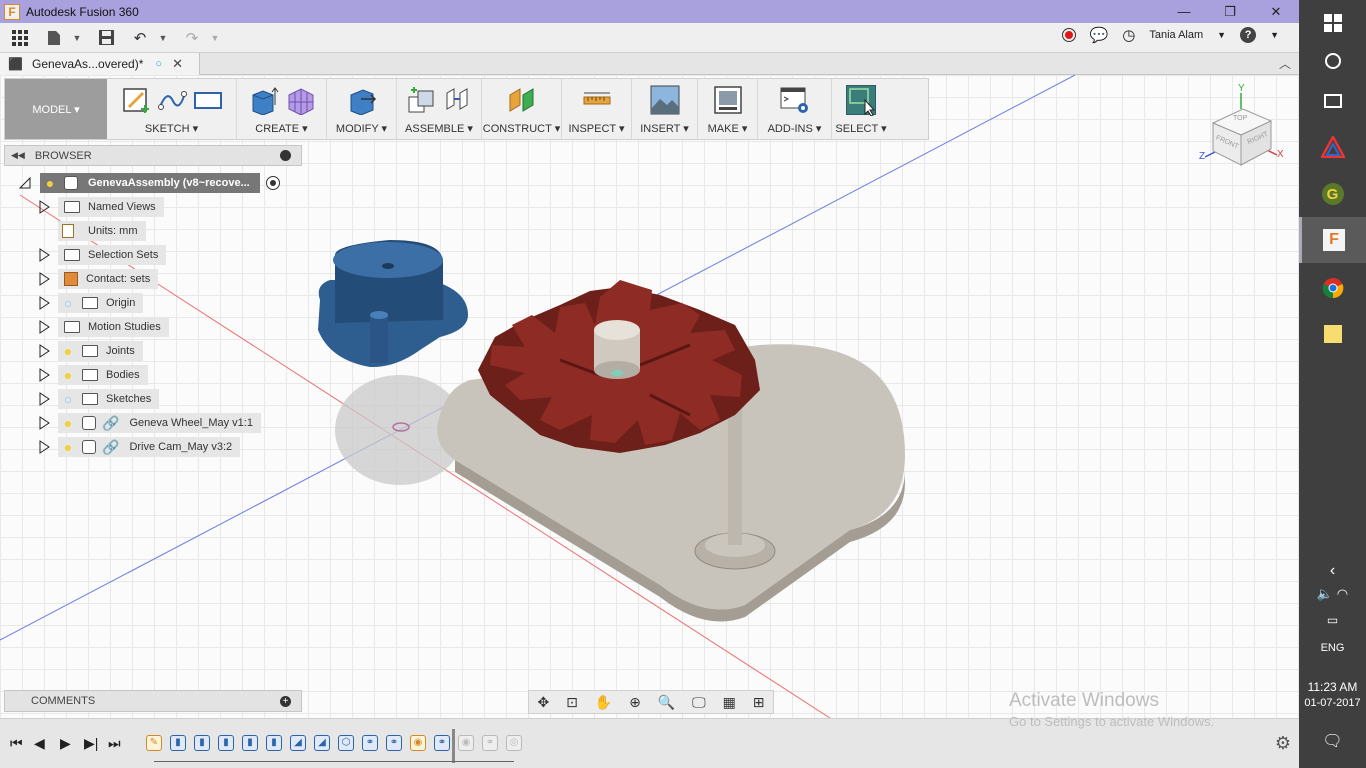 The width and height of the screenshot is (1366, 768). Describe the element at coordinates (1276, 11) in the screenshot. I see `close-button: ✕` at that location.